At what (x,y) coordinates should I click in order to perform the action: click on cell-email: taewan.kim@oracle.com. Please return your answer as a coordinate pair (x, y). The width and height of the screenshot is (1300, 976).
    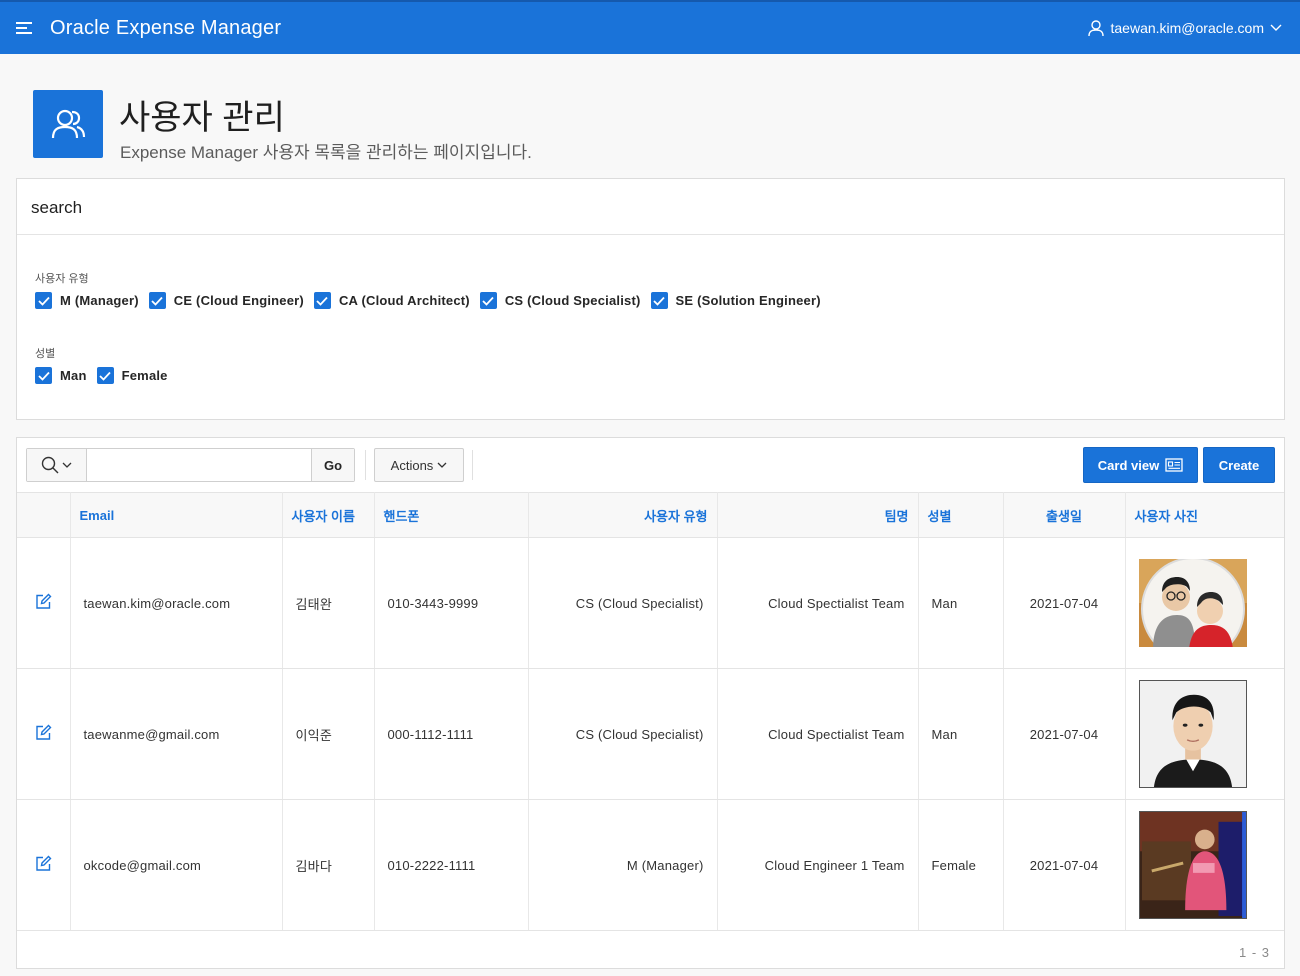
    Looking at the image, I should click on (176, 603).